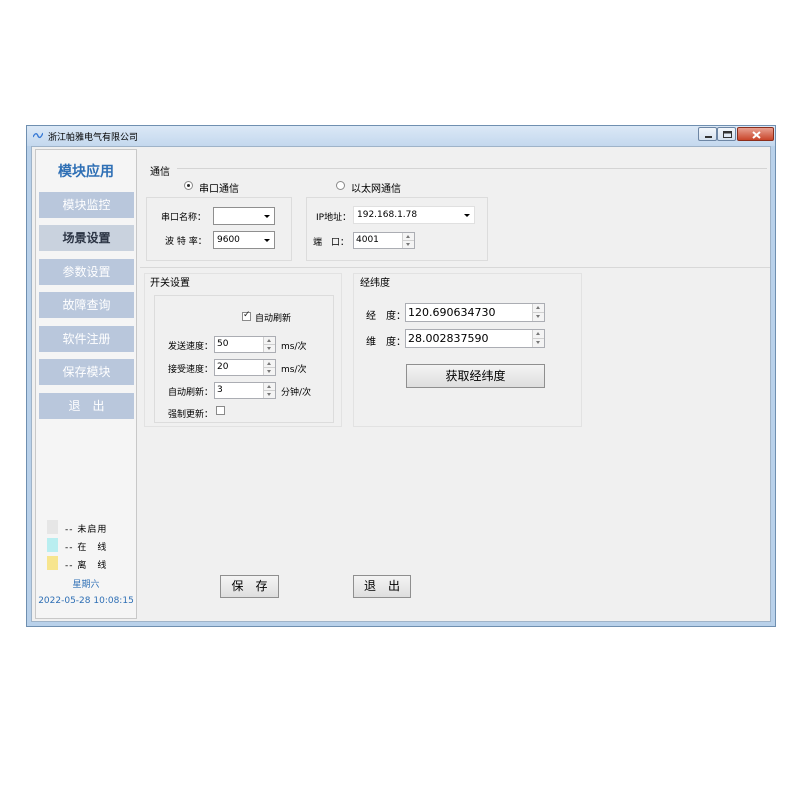 This screenshot has width=800, height=800. I want to click on legend-label-online: -- 在 线, so click(86, 548).